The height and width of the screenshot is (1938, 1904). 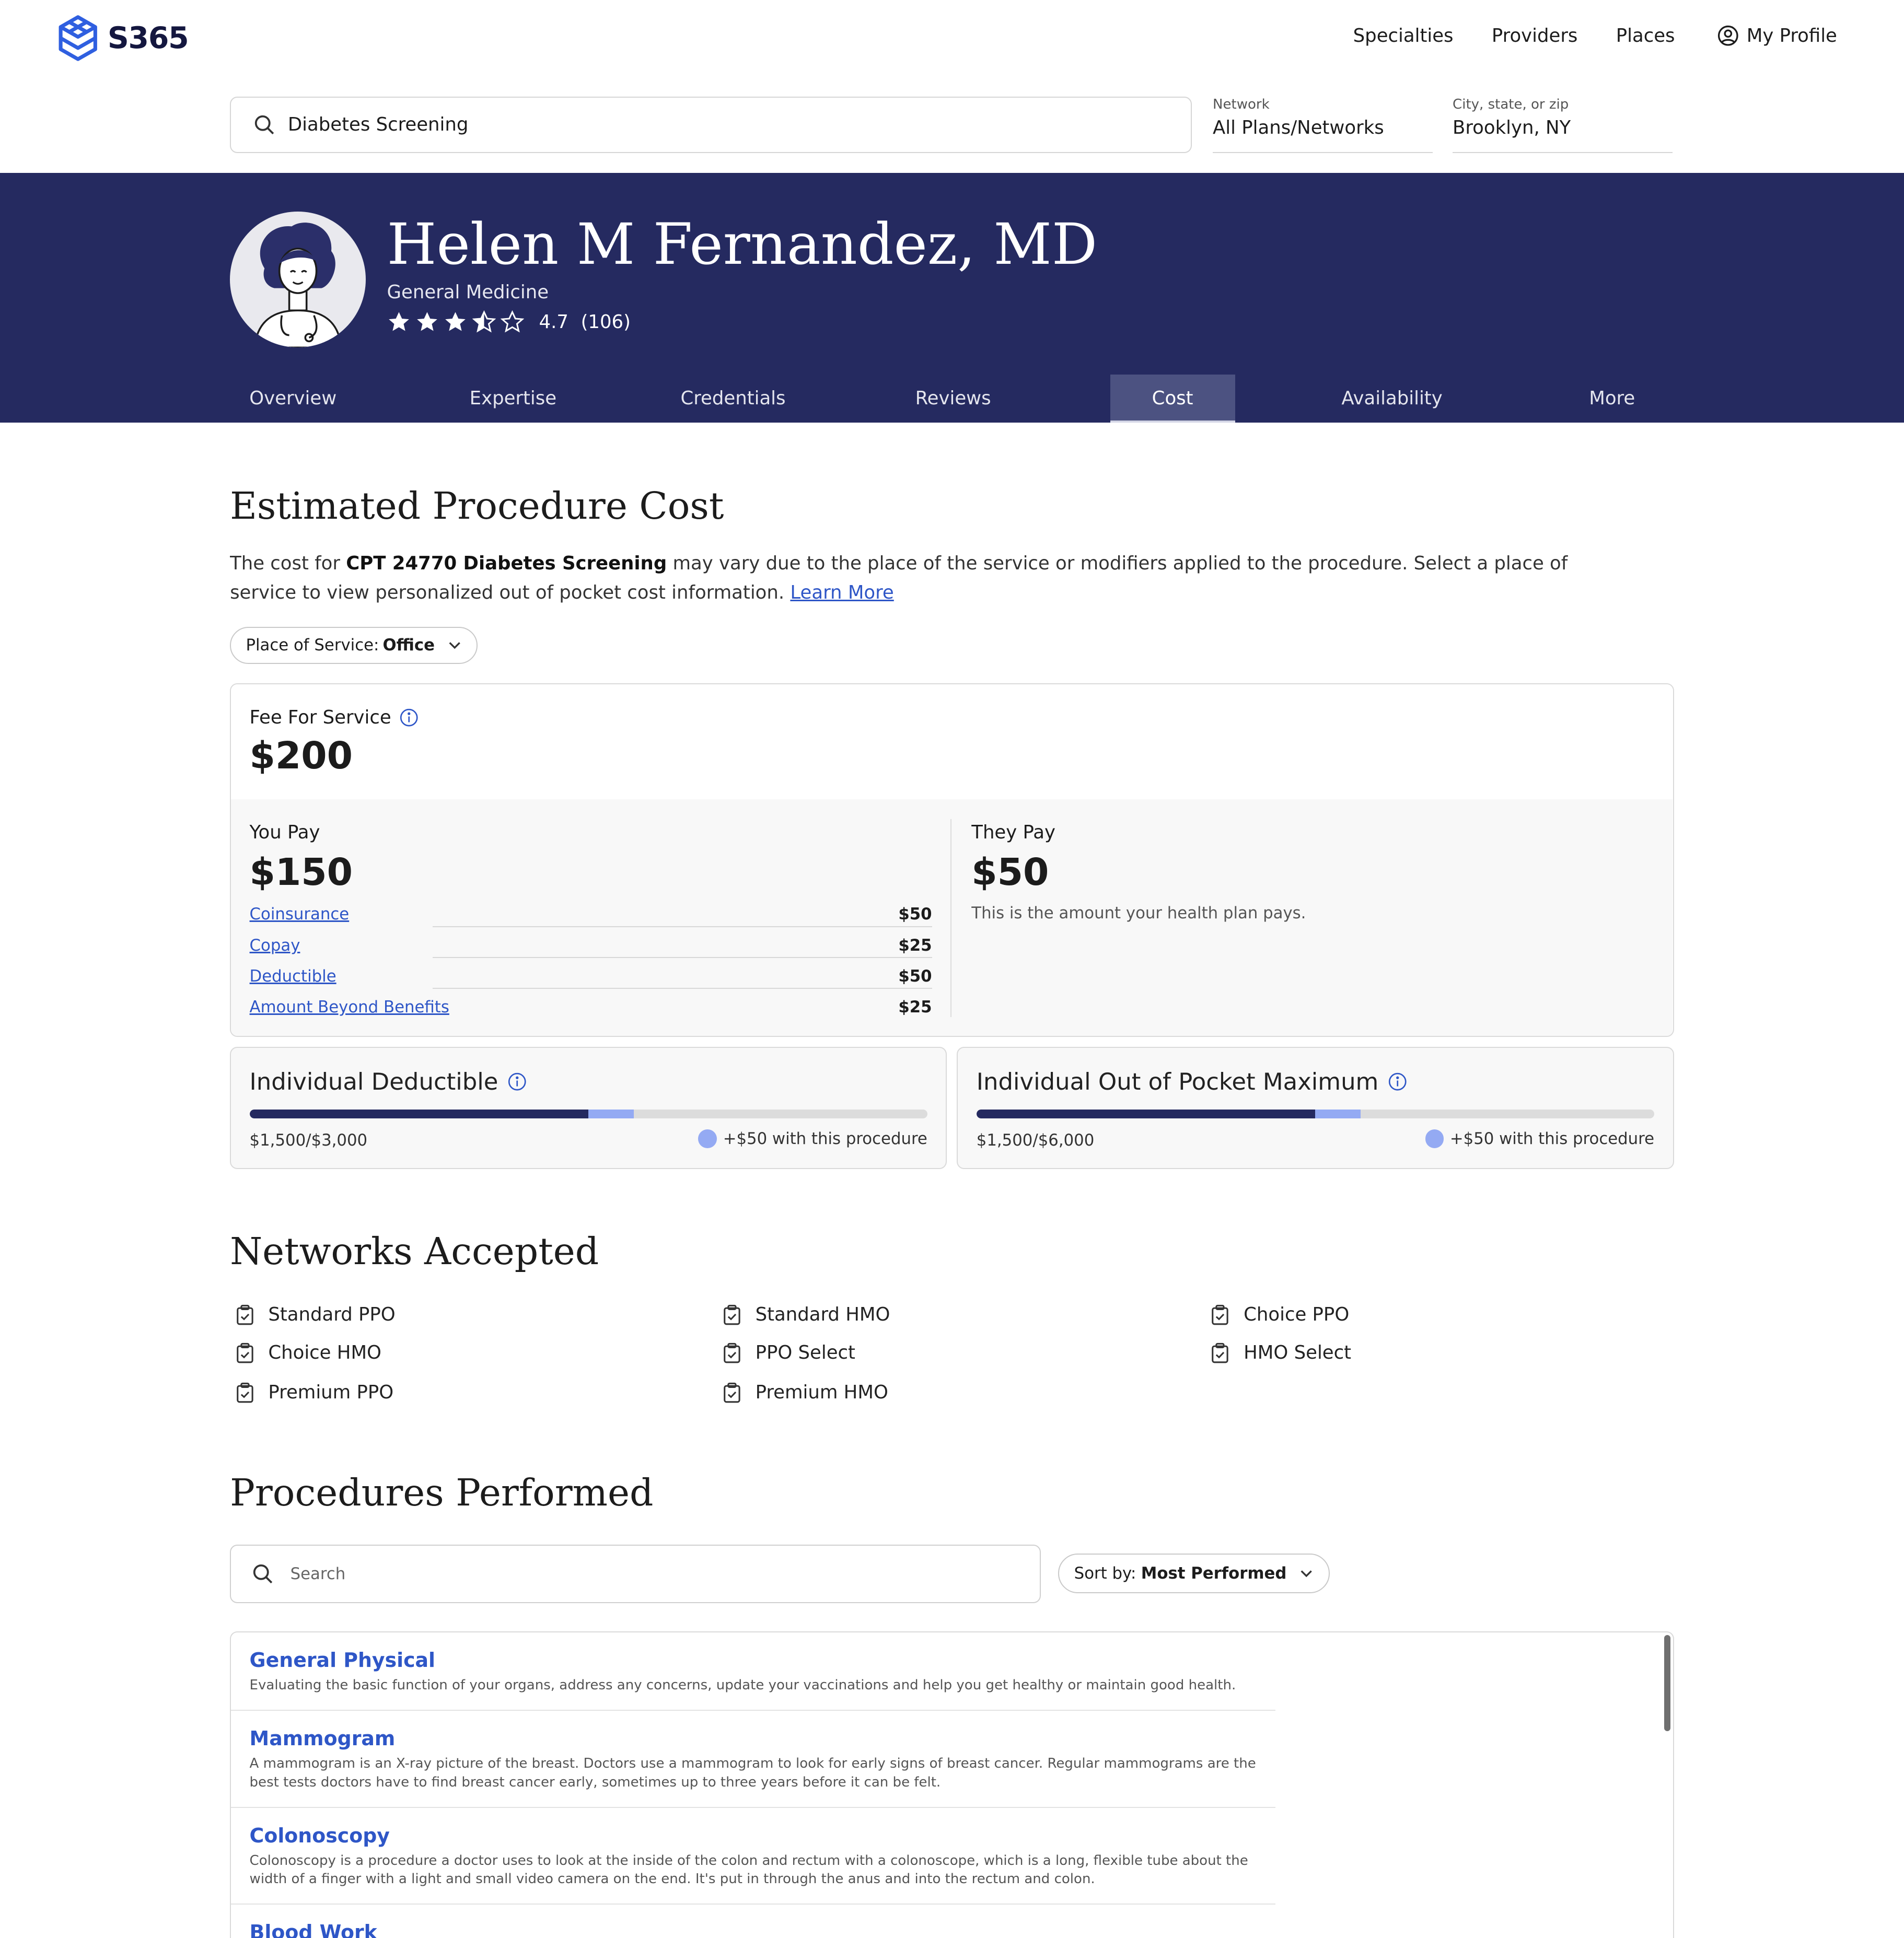 I want to click on learn-more-link: Learn More, so click(x=841, y=592).